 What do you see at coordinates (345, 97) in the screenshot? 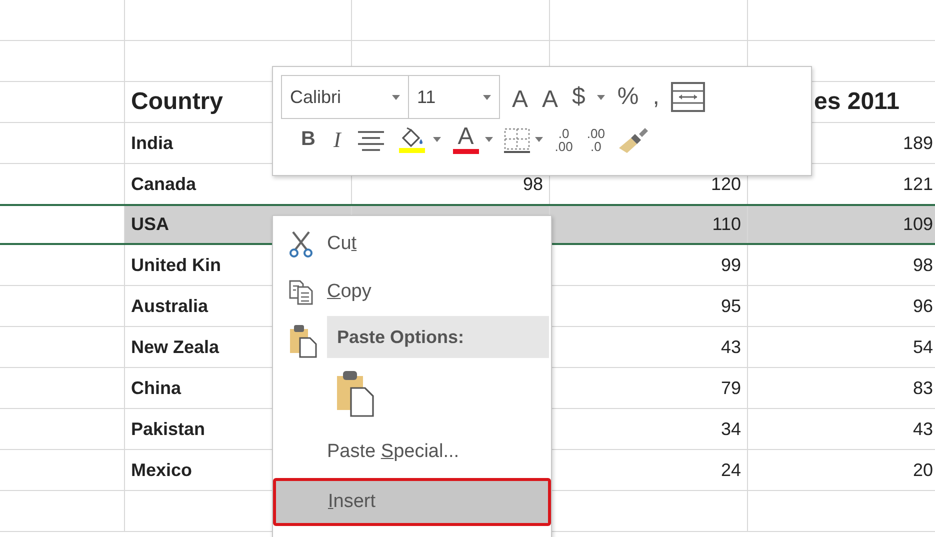
I see `dropdown-field: Calibri` at bounding box center [345, 97].